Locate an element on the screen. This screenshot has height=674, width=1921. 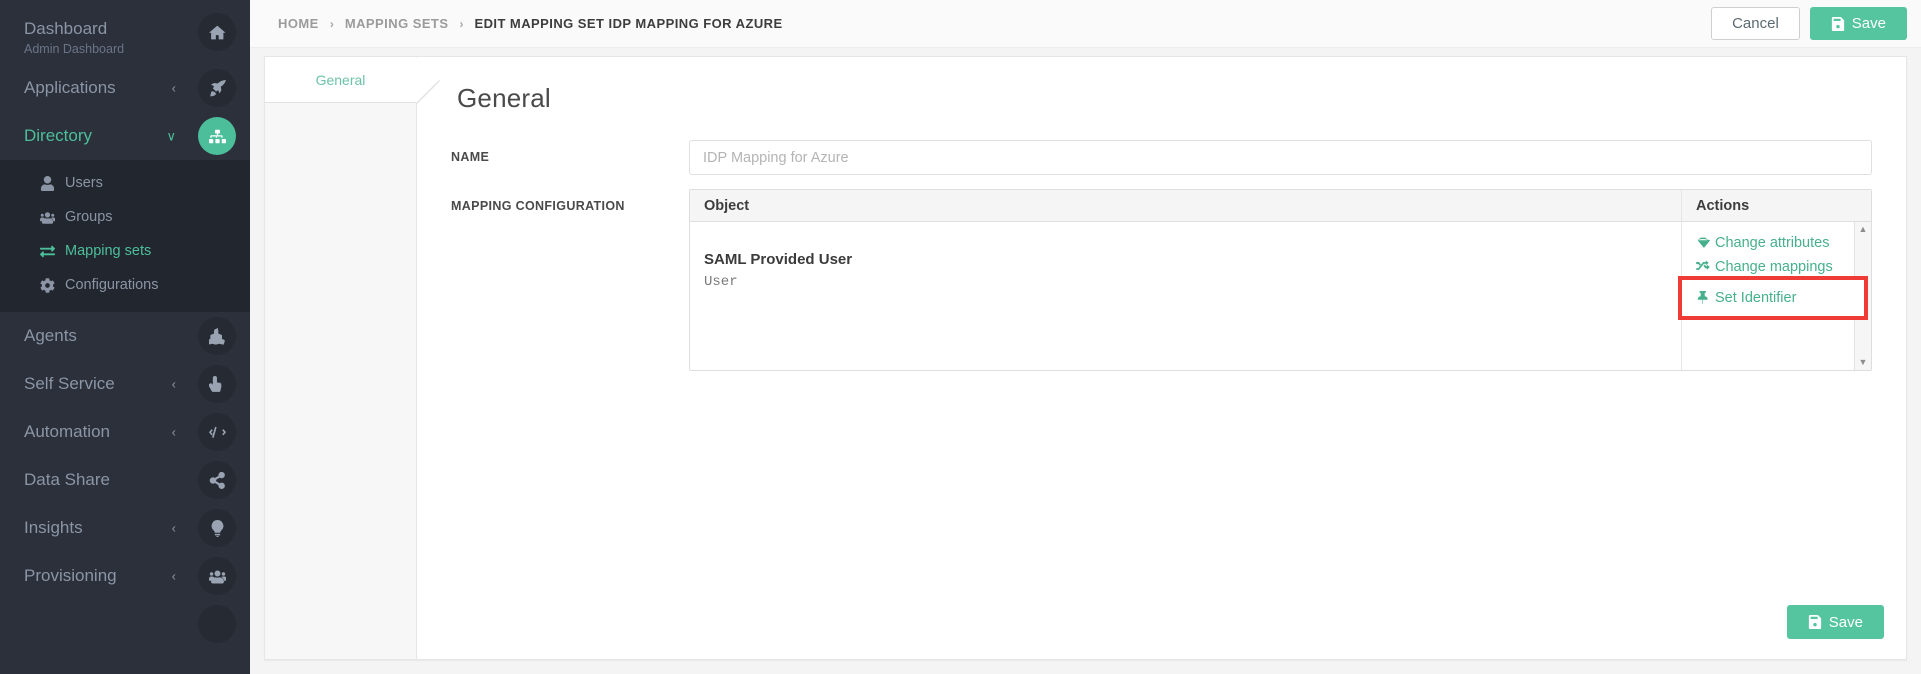
sidebar-item-directory: Directory ∨ is located at coordinates (125, 136).